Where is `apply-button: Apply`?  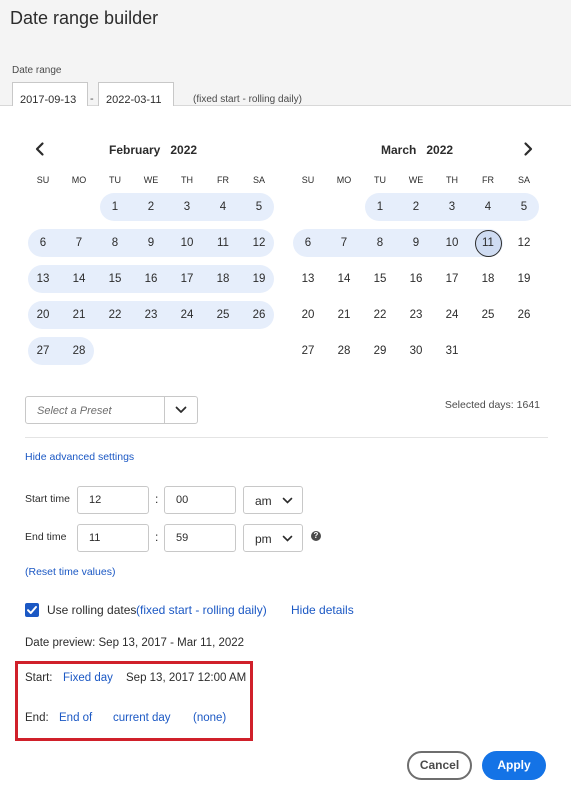
apply-button: Apply is located at coordinates (514, 765).